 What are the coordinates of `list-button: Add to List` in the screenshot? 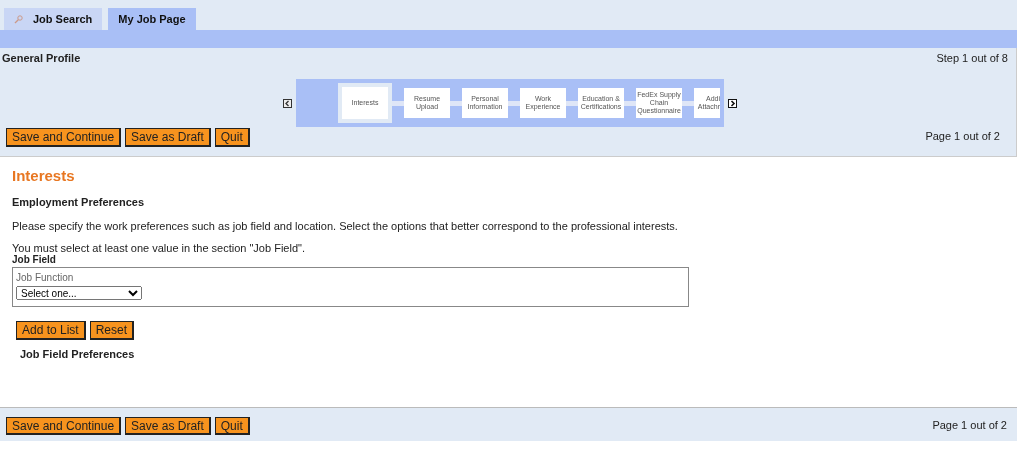 It's located at (51, 330).